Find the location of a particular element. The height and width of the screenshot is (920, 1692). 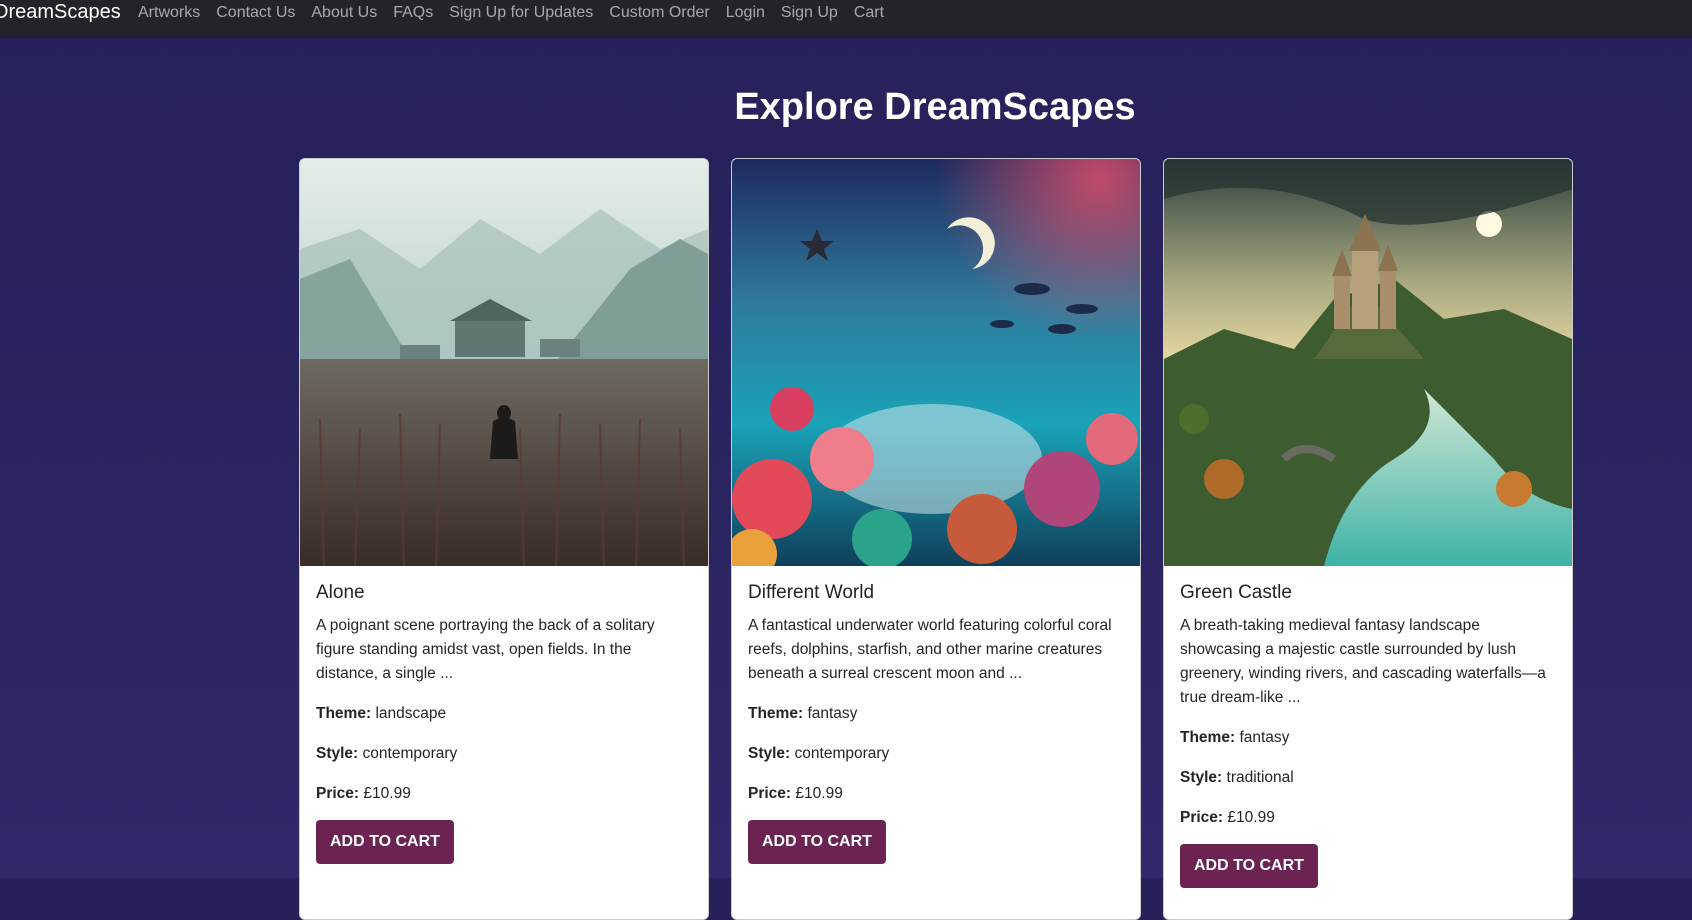

theme-value: landscape is located at coordinates (411, 713).